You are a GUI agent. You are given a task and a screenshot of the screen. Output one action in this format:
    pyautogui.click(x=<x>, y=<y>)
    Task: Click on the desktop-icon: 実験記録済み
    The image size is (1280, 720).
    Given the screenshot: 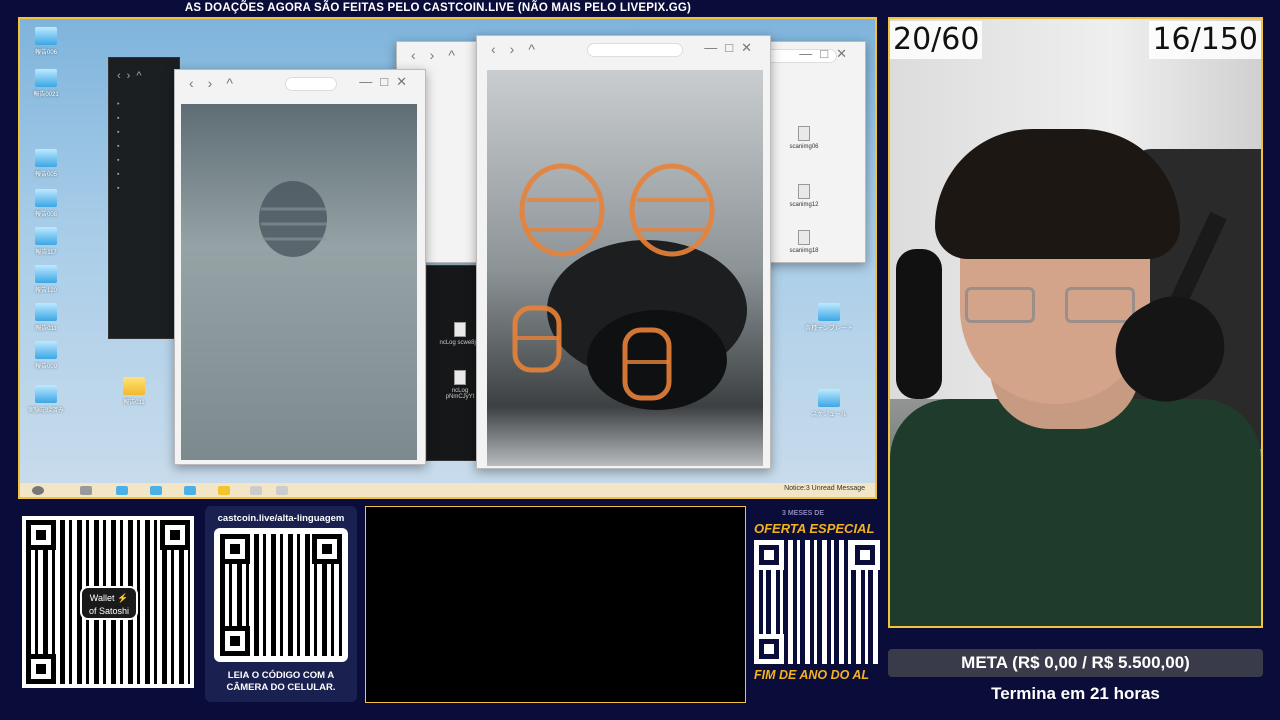 What is the action you would take?
    pyautogui.click(x=46, y=399)
    